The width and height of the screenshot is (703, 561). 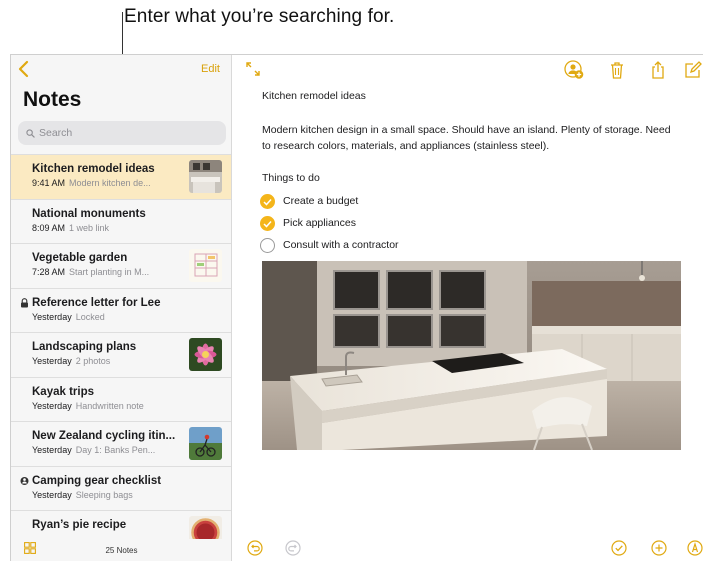 What do you see at coordinates (104, 494) in the screenshot?
I see `note-item-snippet: Sleeping bags` at bounding box center [104, 494].